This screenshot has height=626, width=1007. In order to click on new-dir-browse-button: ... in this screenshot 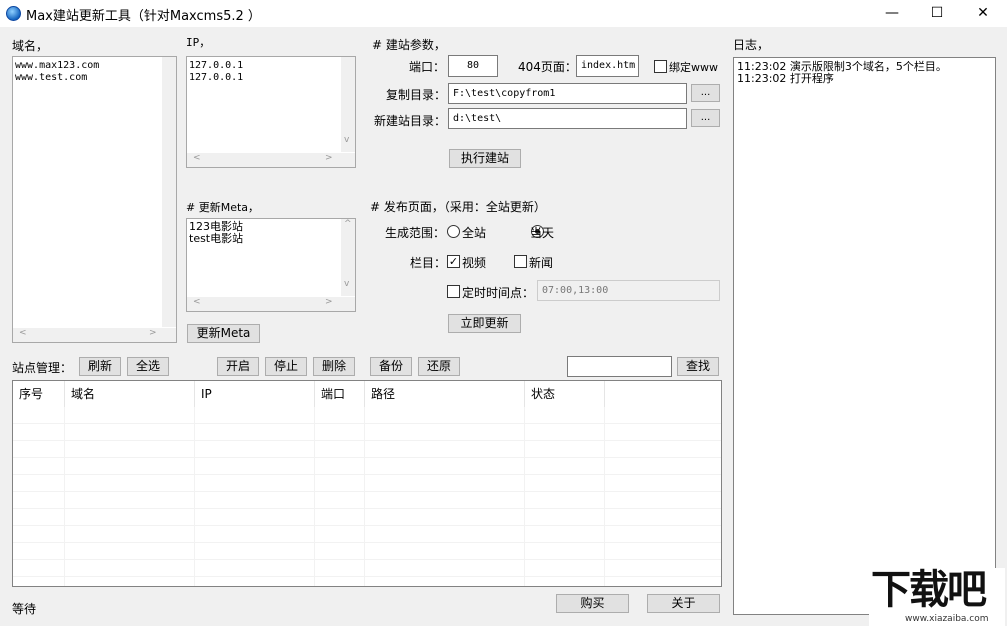, I will do `click(705, 118)`.